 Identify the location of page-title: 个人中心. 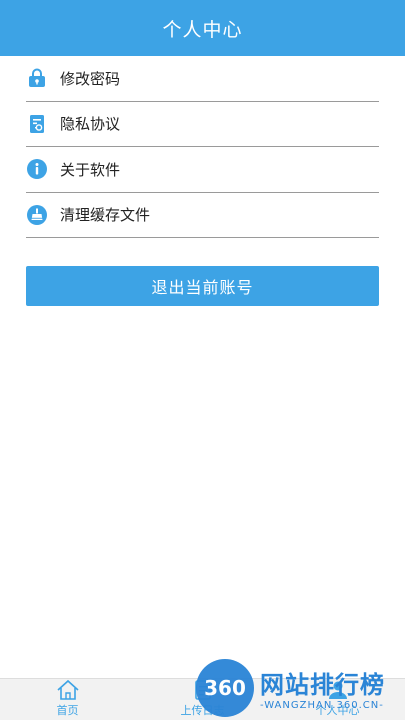
(202, 29).